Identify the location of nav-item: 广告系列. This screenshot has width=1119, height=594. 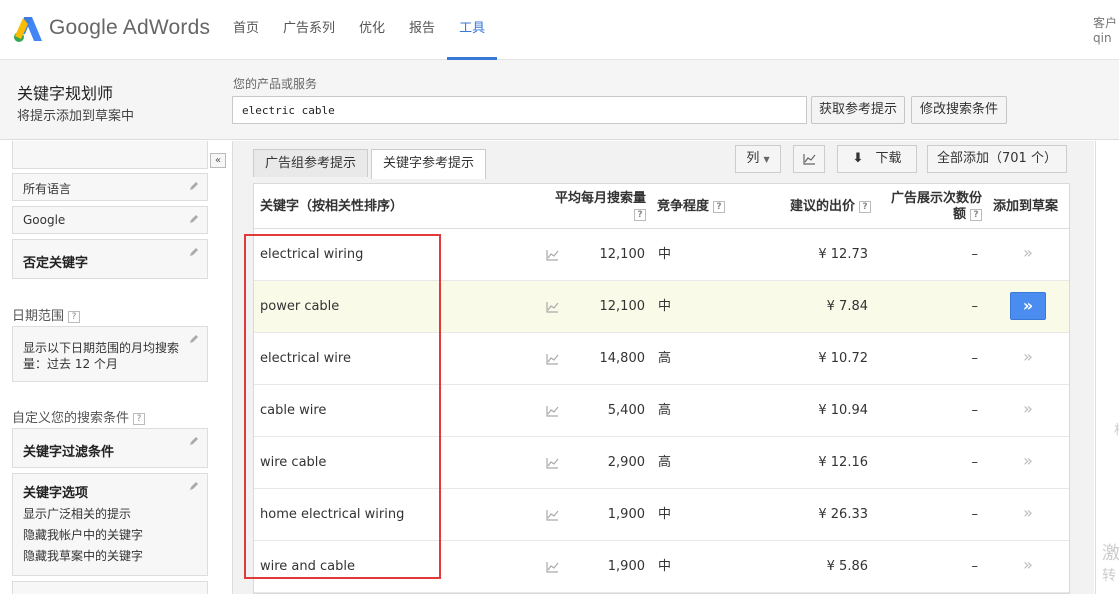
(309, 30).